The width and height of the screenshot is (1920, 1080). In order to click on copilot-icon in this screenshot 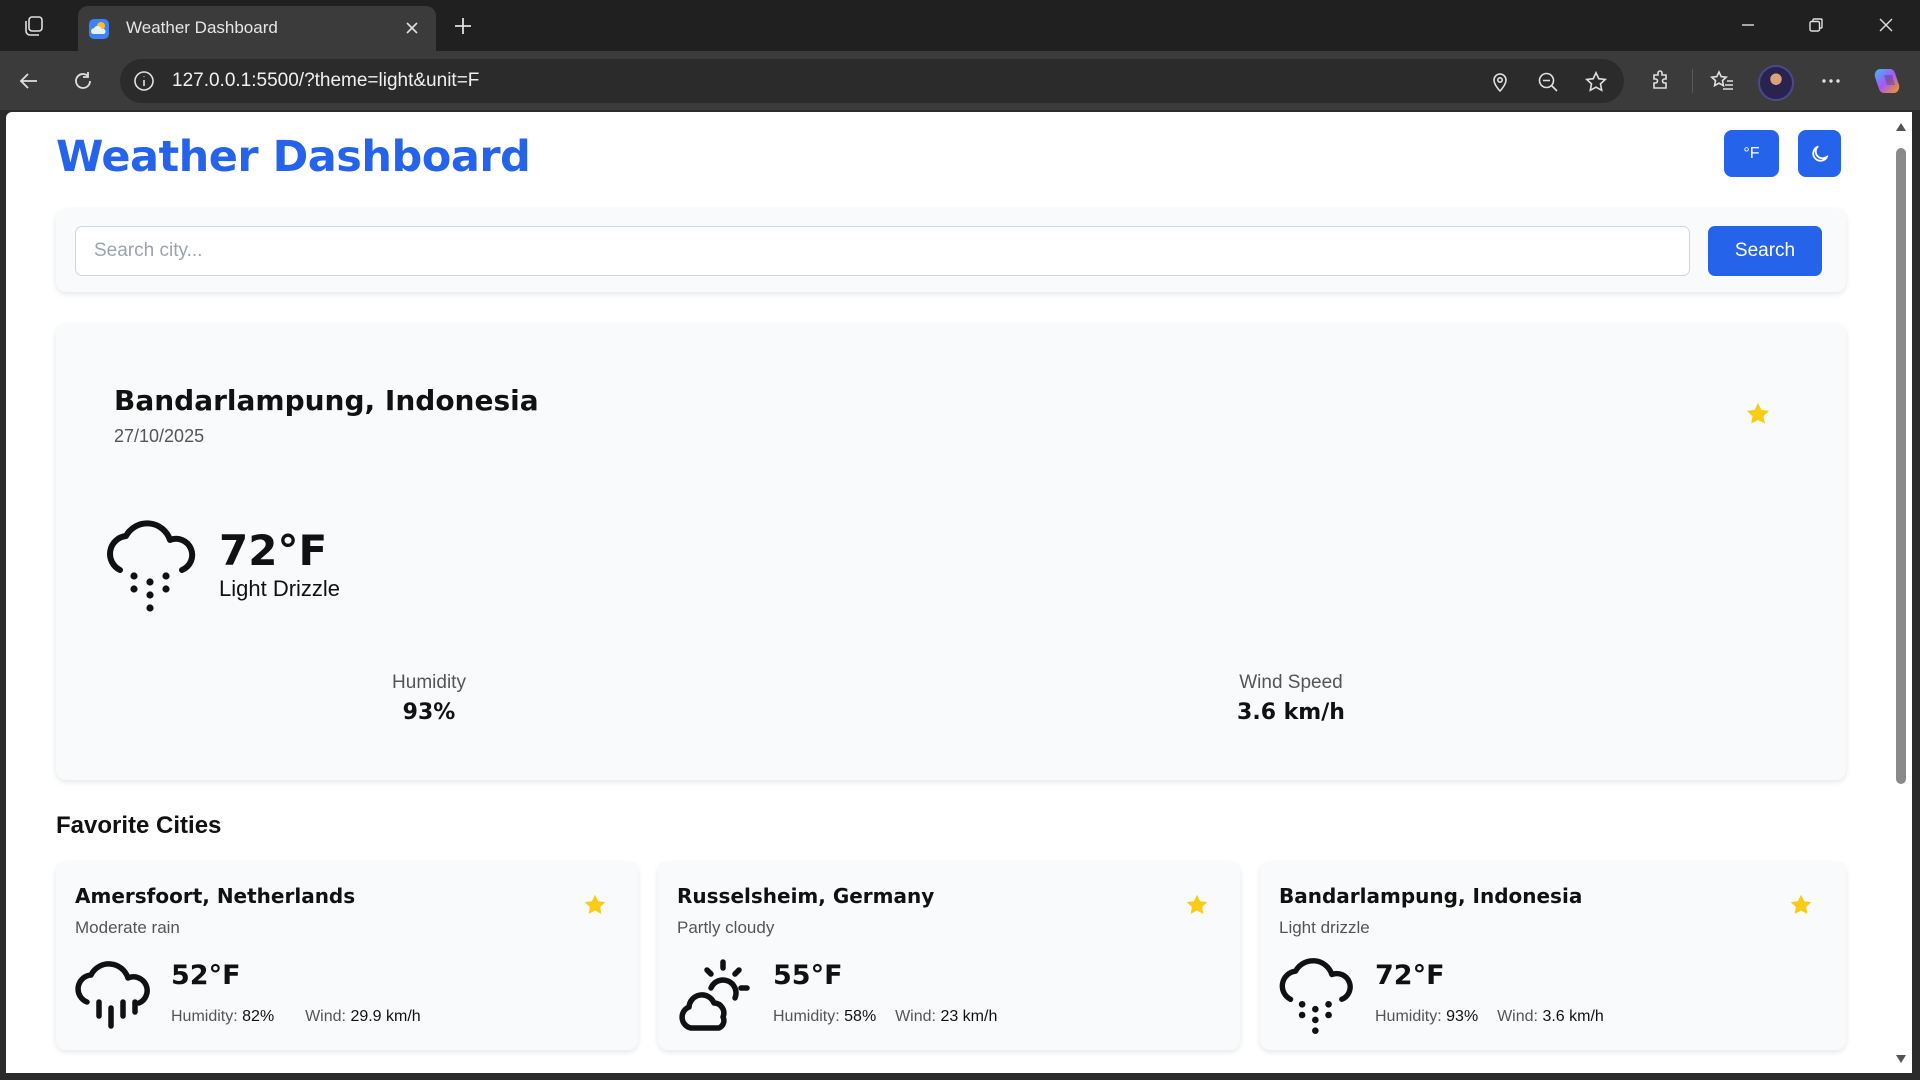, I will do `click(1887, 81)`.